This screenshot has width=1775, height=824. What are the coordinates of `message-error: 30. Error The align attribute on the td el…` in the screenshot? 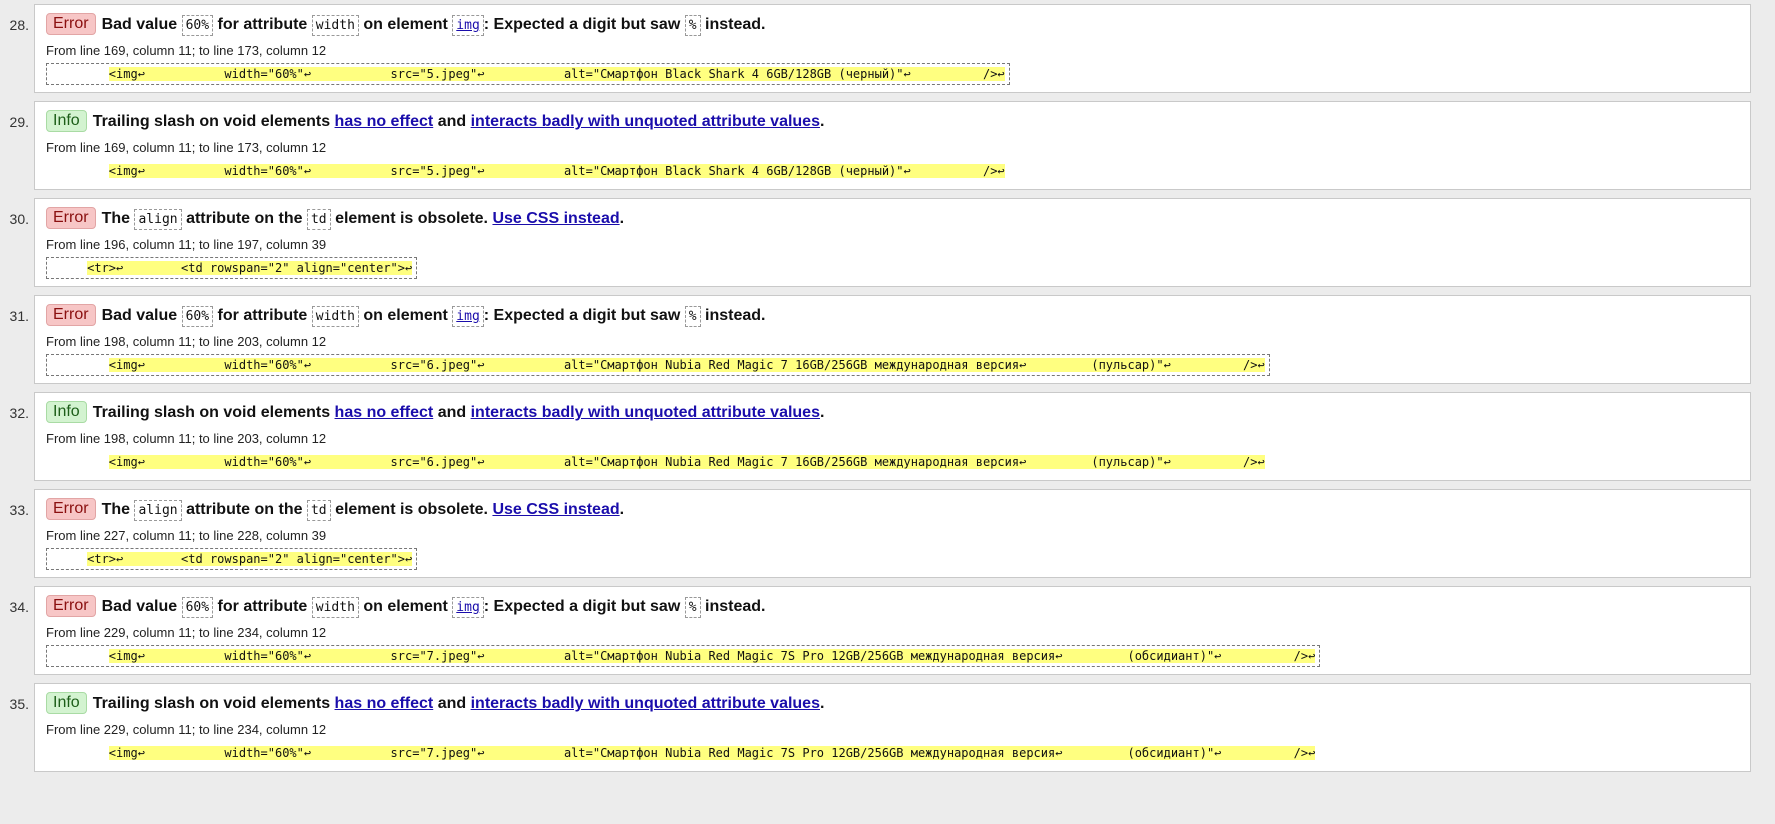 It's located at (880, 242).